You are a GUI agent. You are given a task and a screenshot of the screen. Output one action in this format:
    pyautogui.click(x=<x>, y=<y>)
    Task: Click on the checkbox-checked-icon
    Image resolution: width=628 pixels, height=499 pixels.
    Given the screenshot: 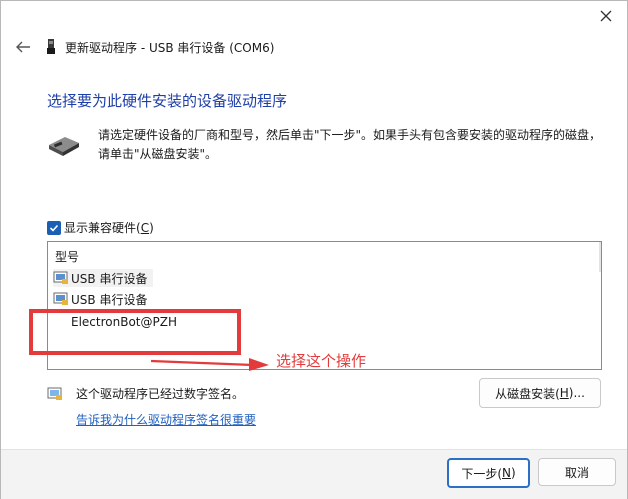 What is the action you would take?
    pyautogui.click(x=54, y=227)
    